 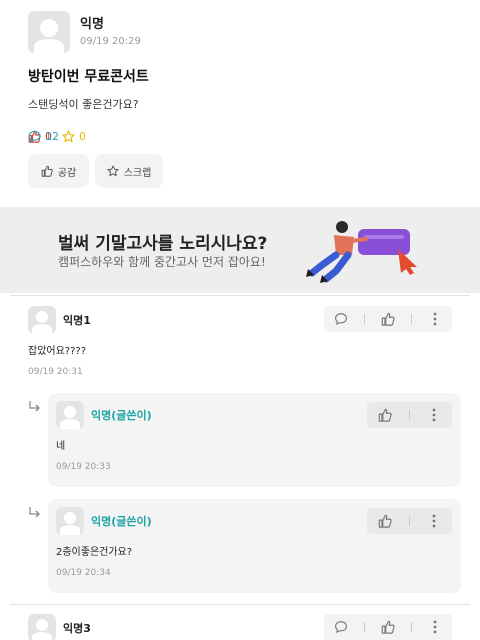 I want to click on ad-subtitle: 캠퍼스하우와 함께 중간고사 먼저 잡아요!, so click(x=162, y=262).